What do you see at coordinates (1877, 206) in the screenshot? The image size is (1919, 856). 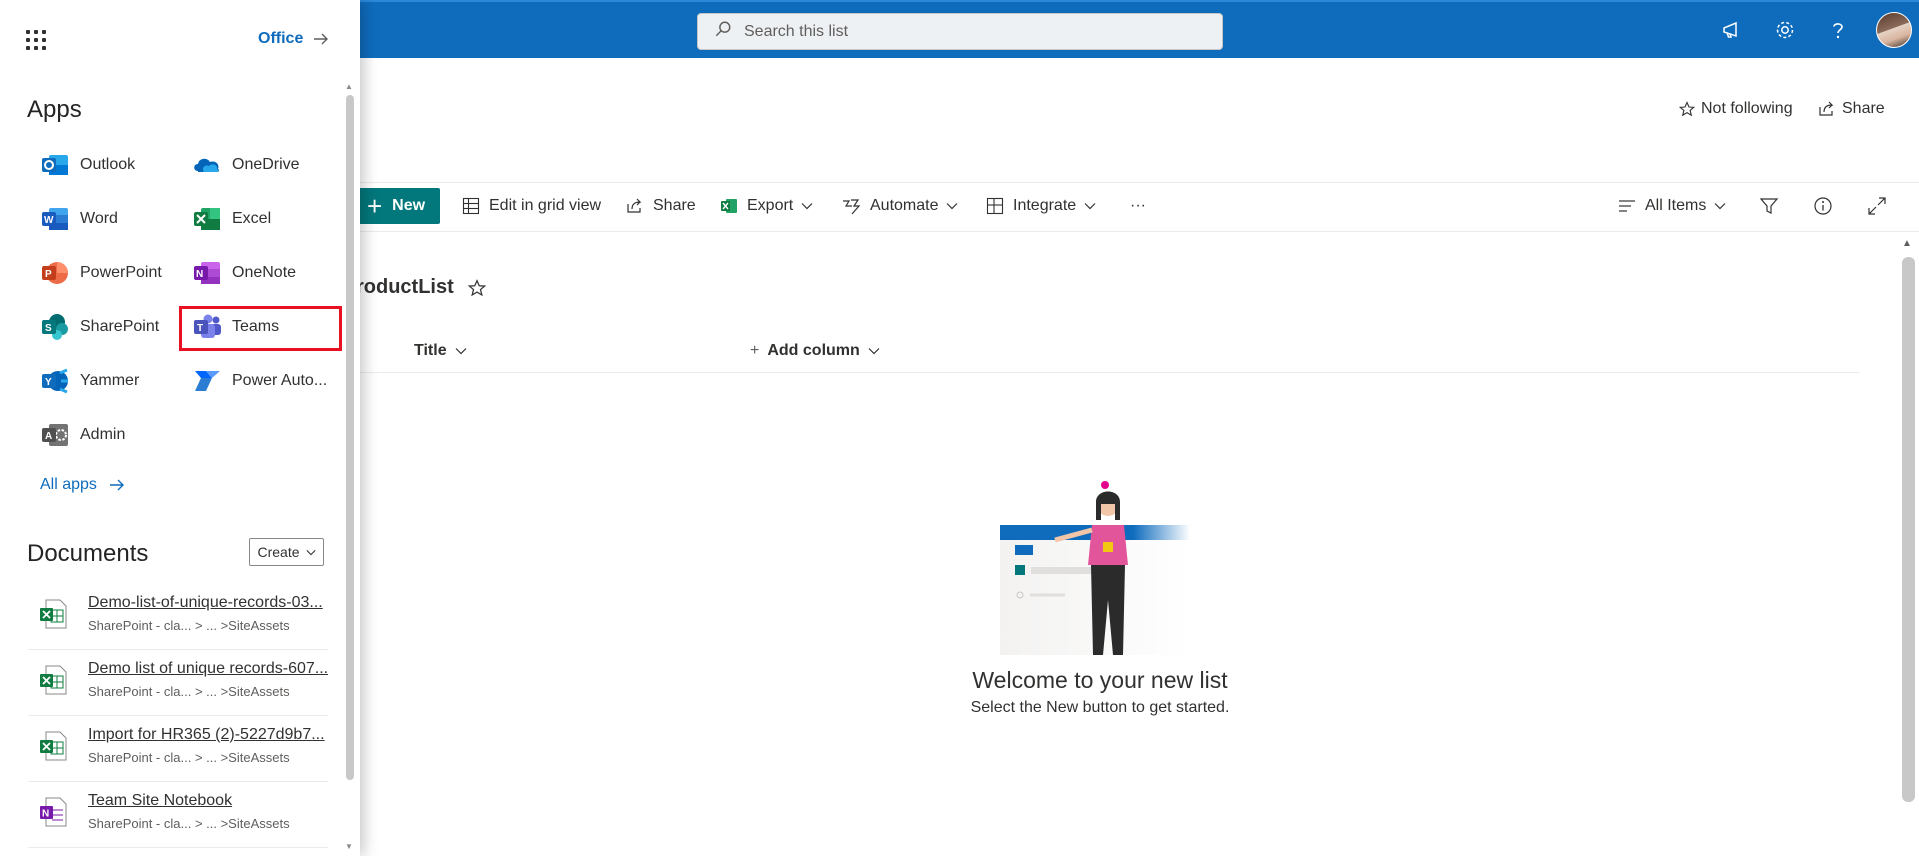 I see `expand-icon` at bounding box center [1877, 206].